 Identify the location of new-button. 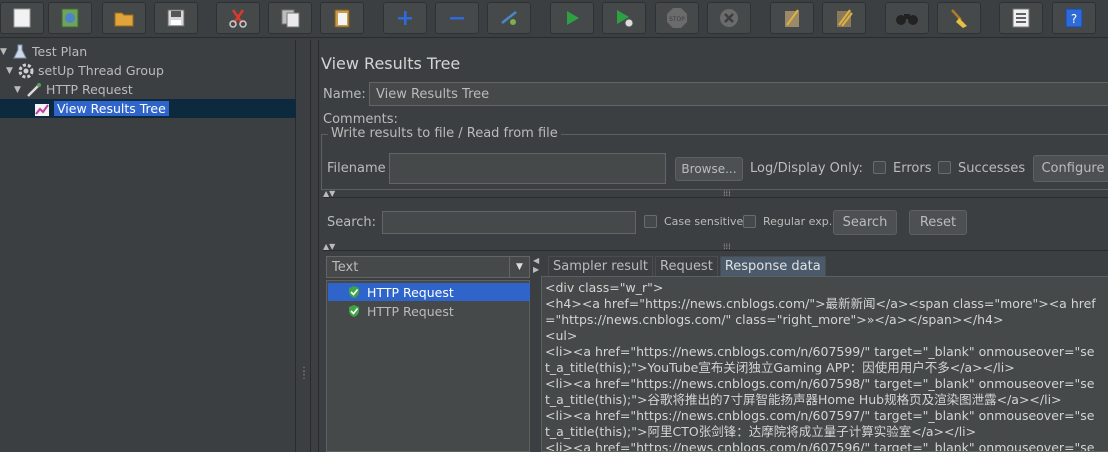
(22, 18).